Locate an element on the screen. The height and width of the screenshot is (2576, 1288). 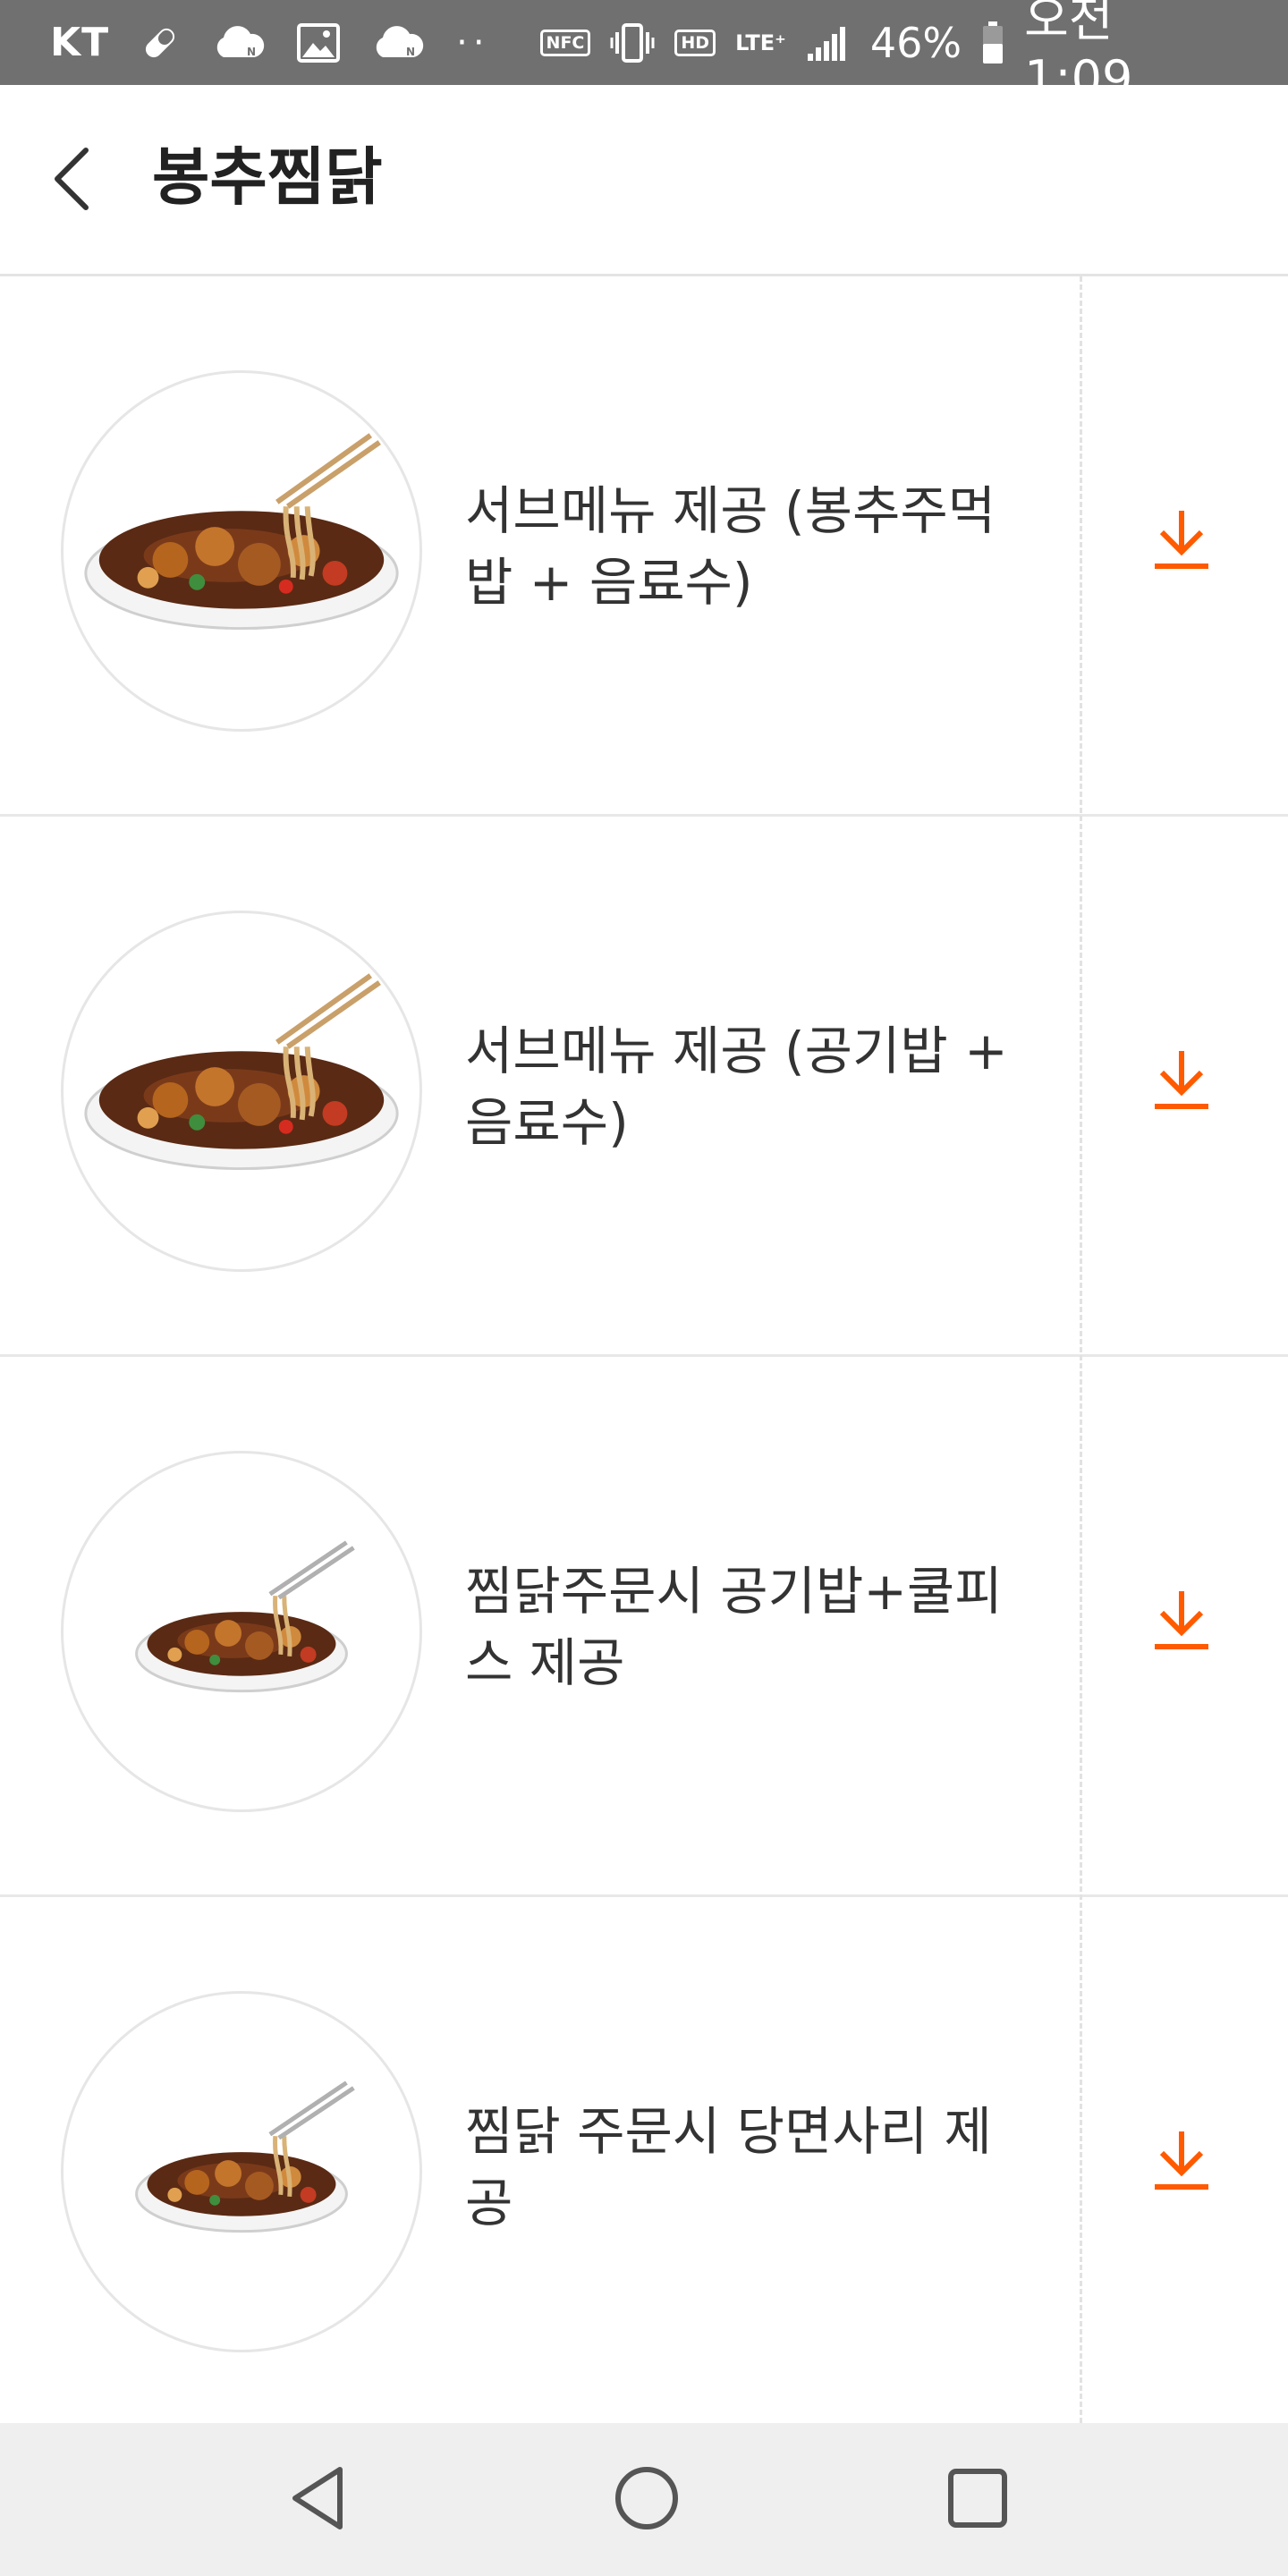
nav-back-button is located at coordinates (317, 2499).